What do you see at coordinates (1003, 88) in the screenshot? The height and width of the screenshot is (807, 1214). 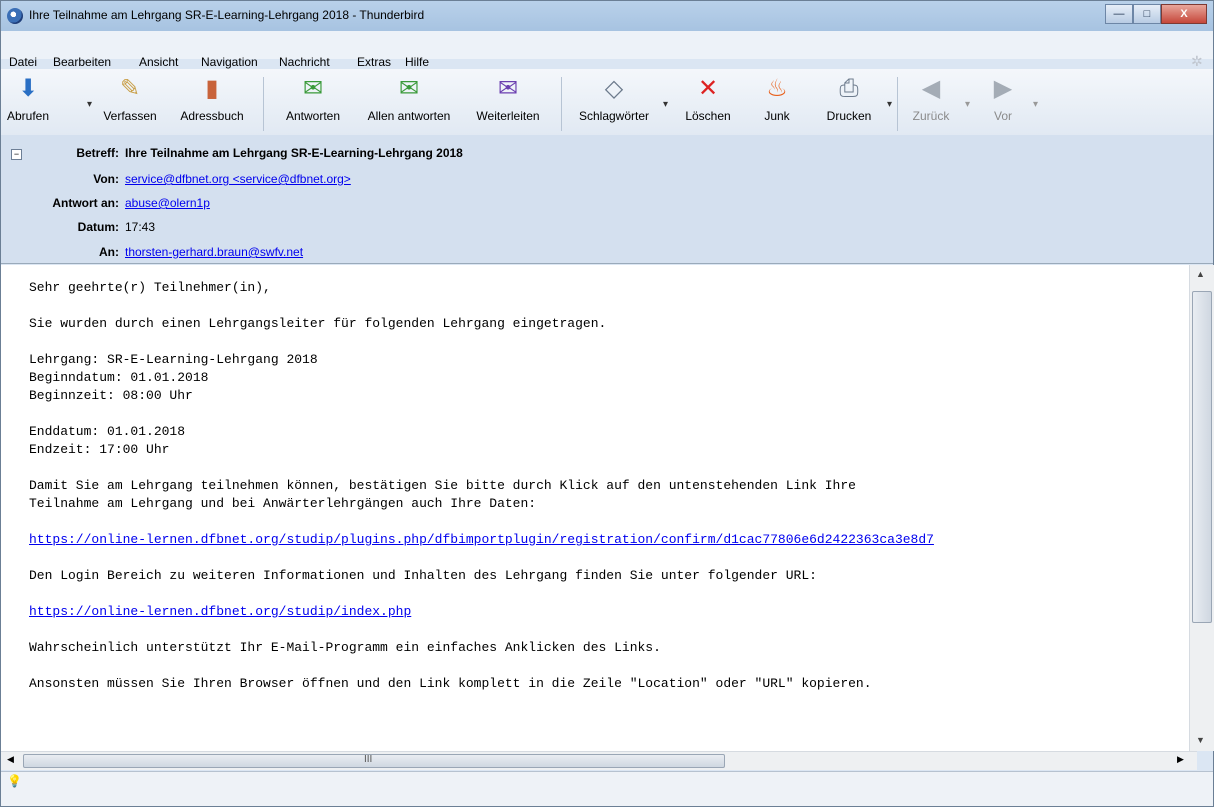 I see `forward-nav-icon: ▶` at bounding box center [1003, 88].